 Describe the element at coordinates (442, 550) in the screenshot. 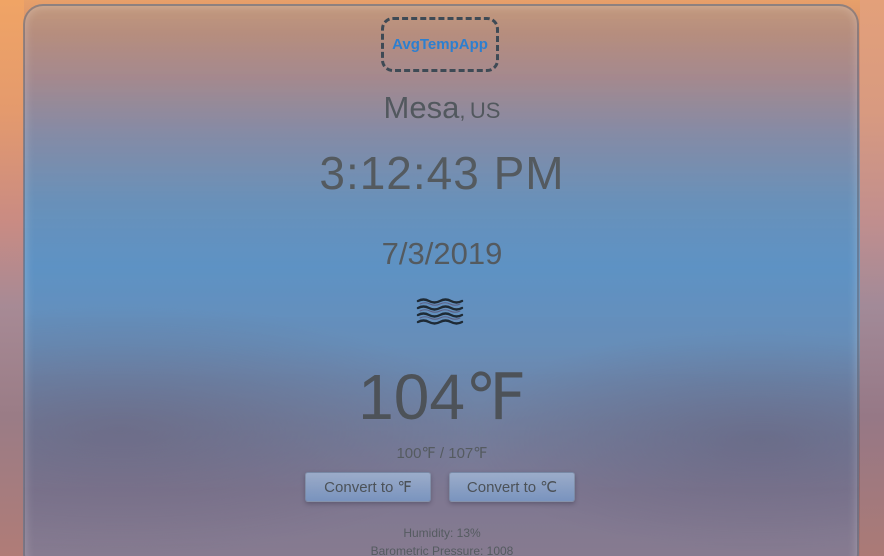

I see `pressure-text: Barometric Pressure: 1008` at that location.